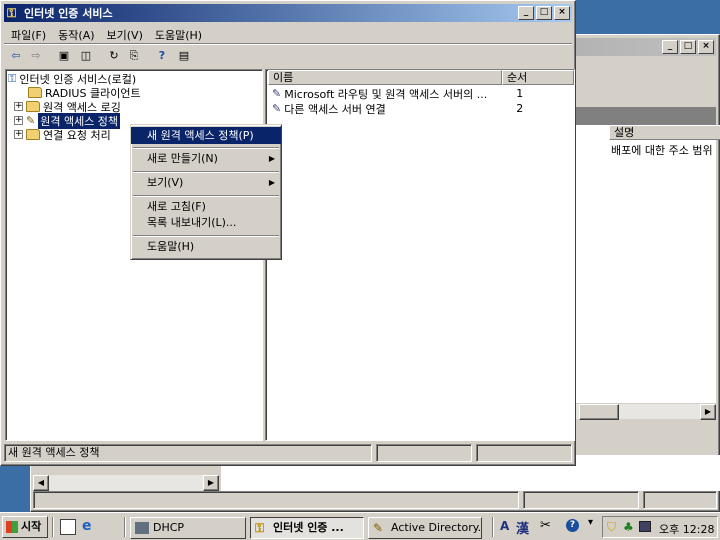 This screenshot has height=540, width=720. What do you see at coordinates (599, 412) in the screenshot?
I see `bg-scroll-thumb` at bounding box center [599, 412].